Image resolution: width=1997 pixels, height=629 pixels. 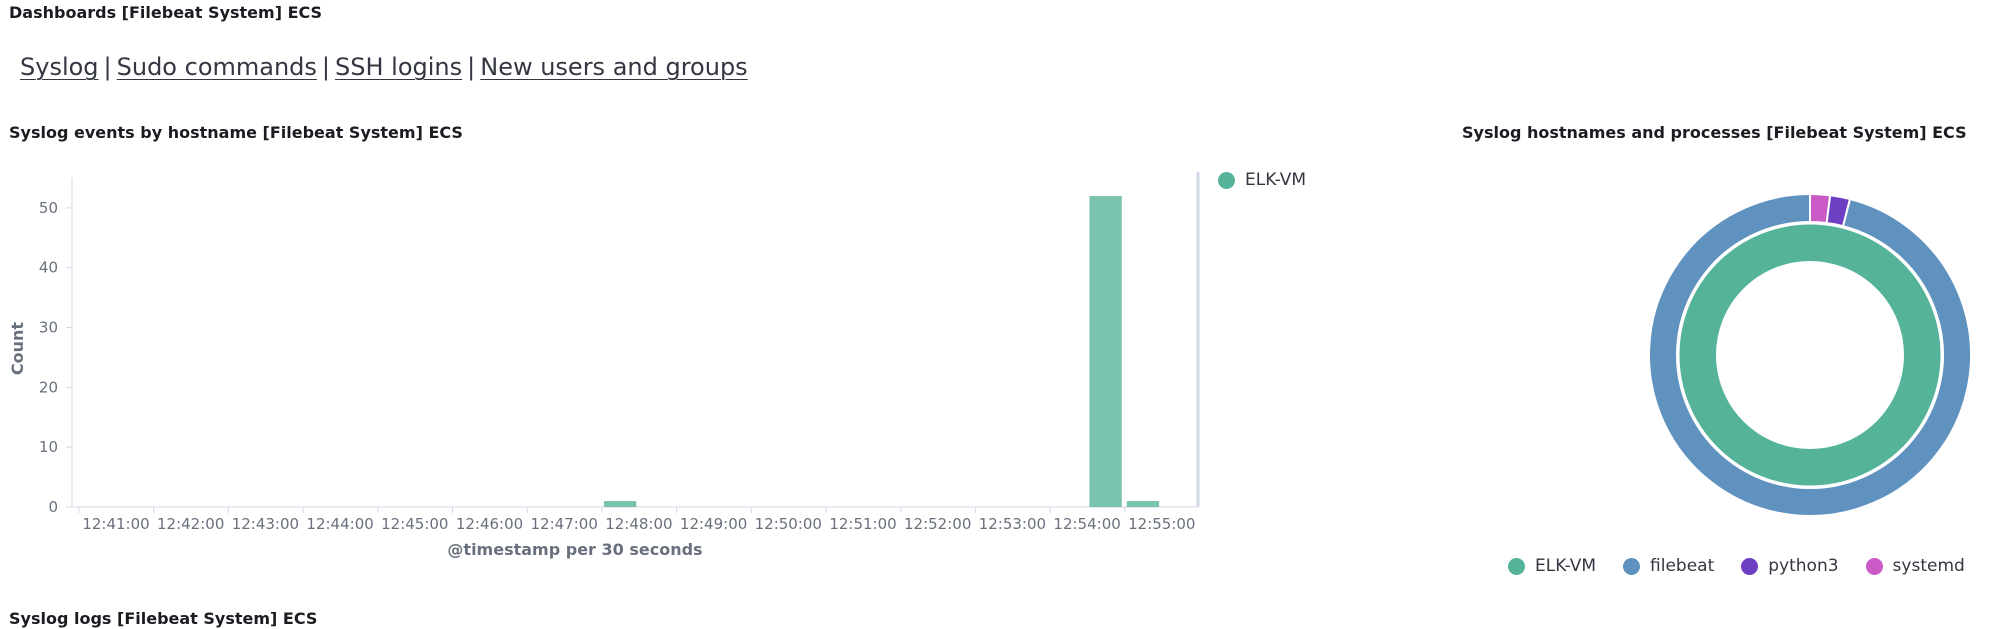 I want to click on legend-label-systemd: systemd, so click(x=1928, y=566).